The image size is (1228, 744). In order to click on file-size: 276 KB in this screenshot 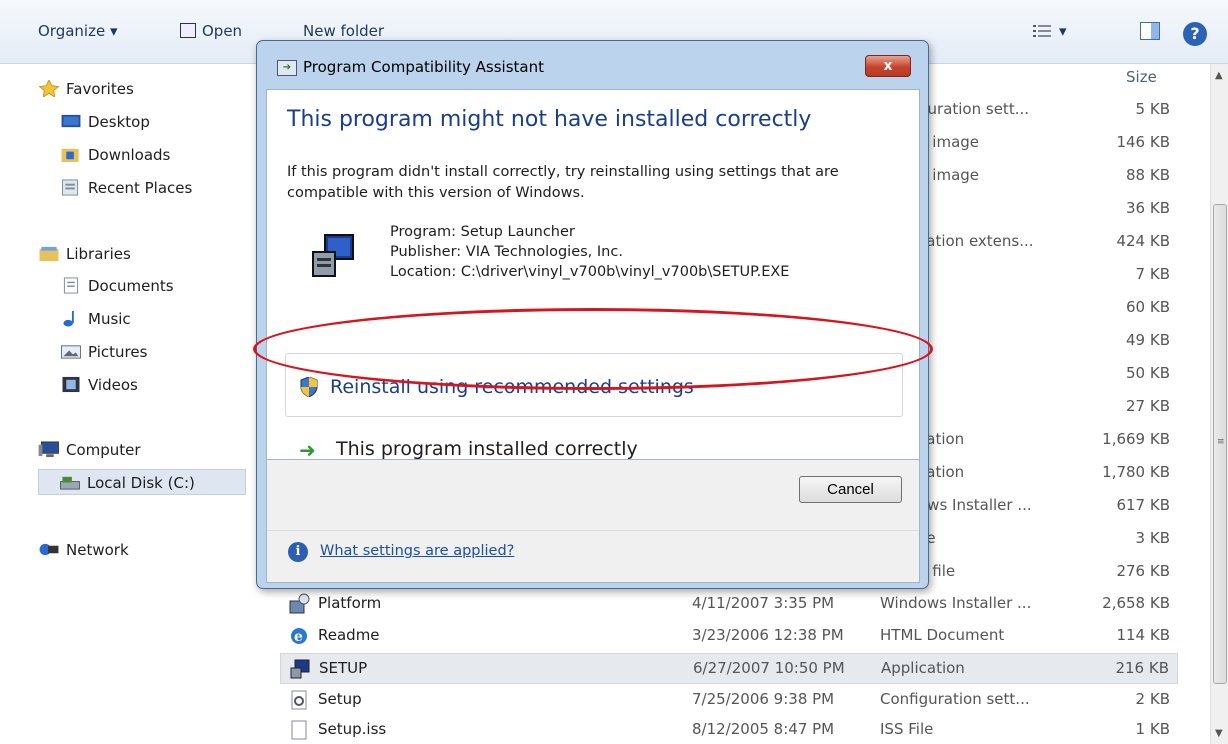, I will do `click(1143, 571)`.